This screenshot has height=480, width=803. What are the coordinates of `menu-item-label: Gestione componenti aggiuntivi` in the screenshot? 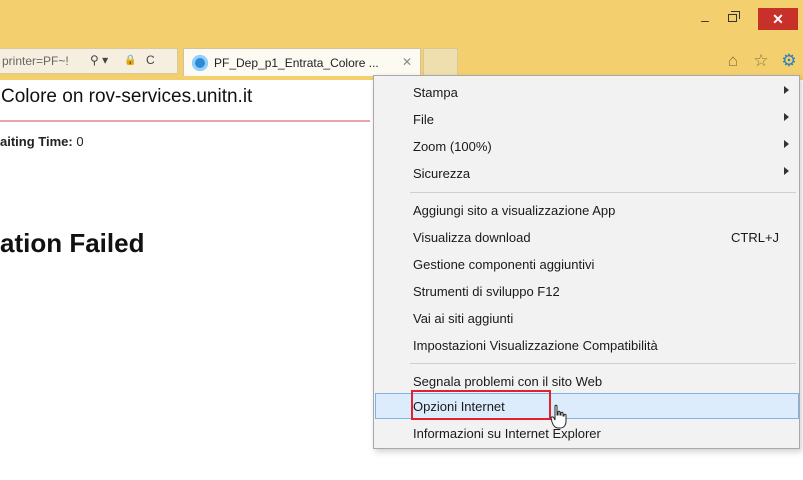 It's located at (504, 264).